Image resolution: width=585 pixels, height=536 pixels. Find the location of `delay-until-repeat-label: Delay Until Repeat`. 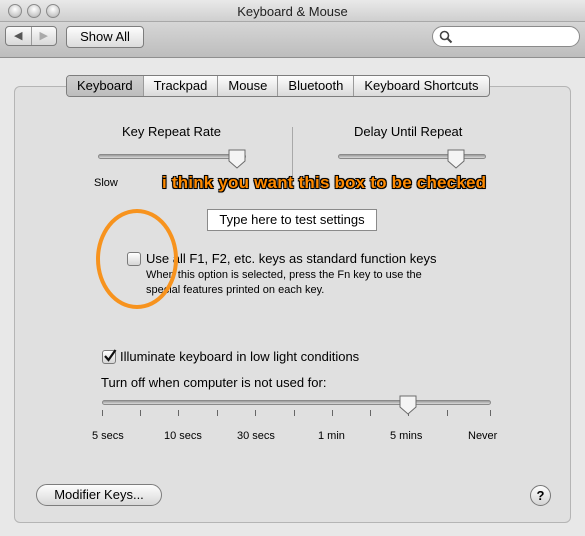

delay-until-repeat-label: Delay Until Repeat is located at coordinates (408, 131).